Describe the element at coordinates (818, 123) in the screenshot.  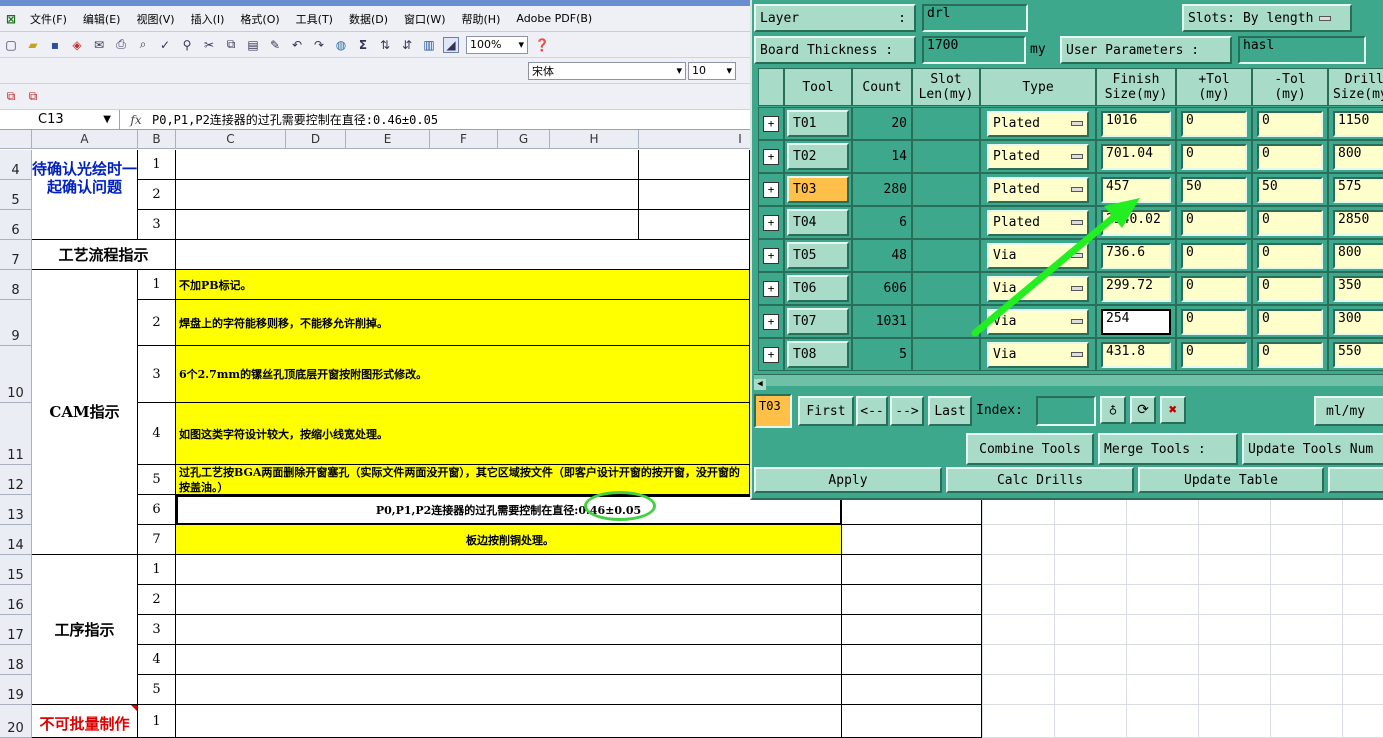
I see `tool-button: T01` at that location.